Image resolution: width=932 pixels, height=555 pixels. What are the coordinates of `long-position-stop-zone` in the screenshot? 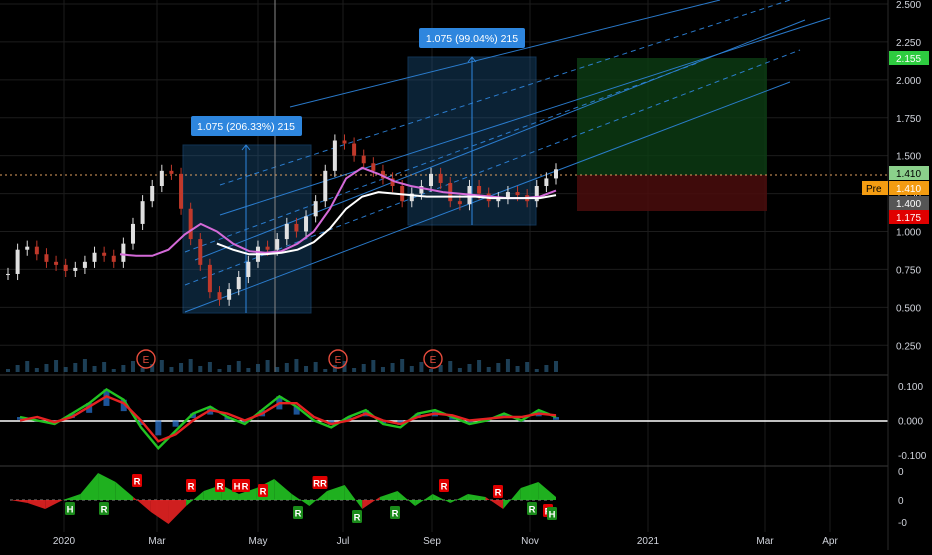 It's located at (672, 193).